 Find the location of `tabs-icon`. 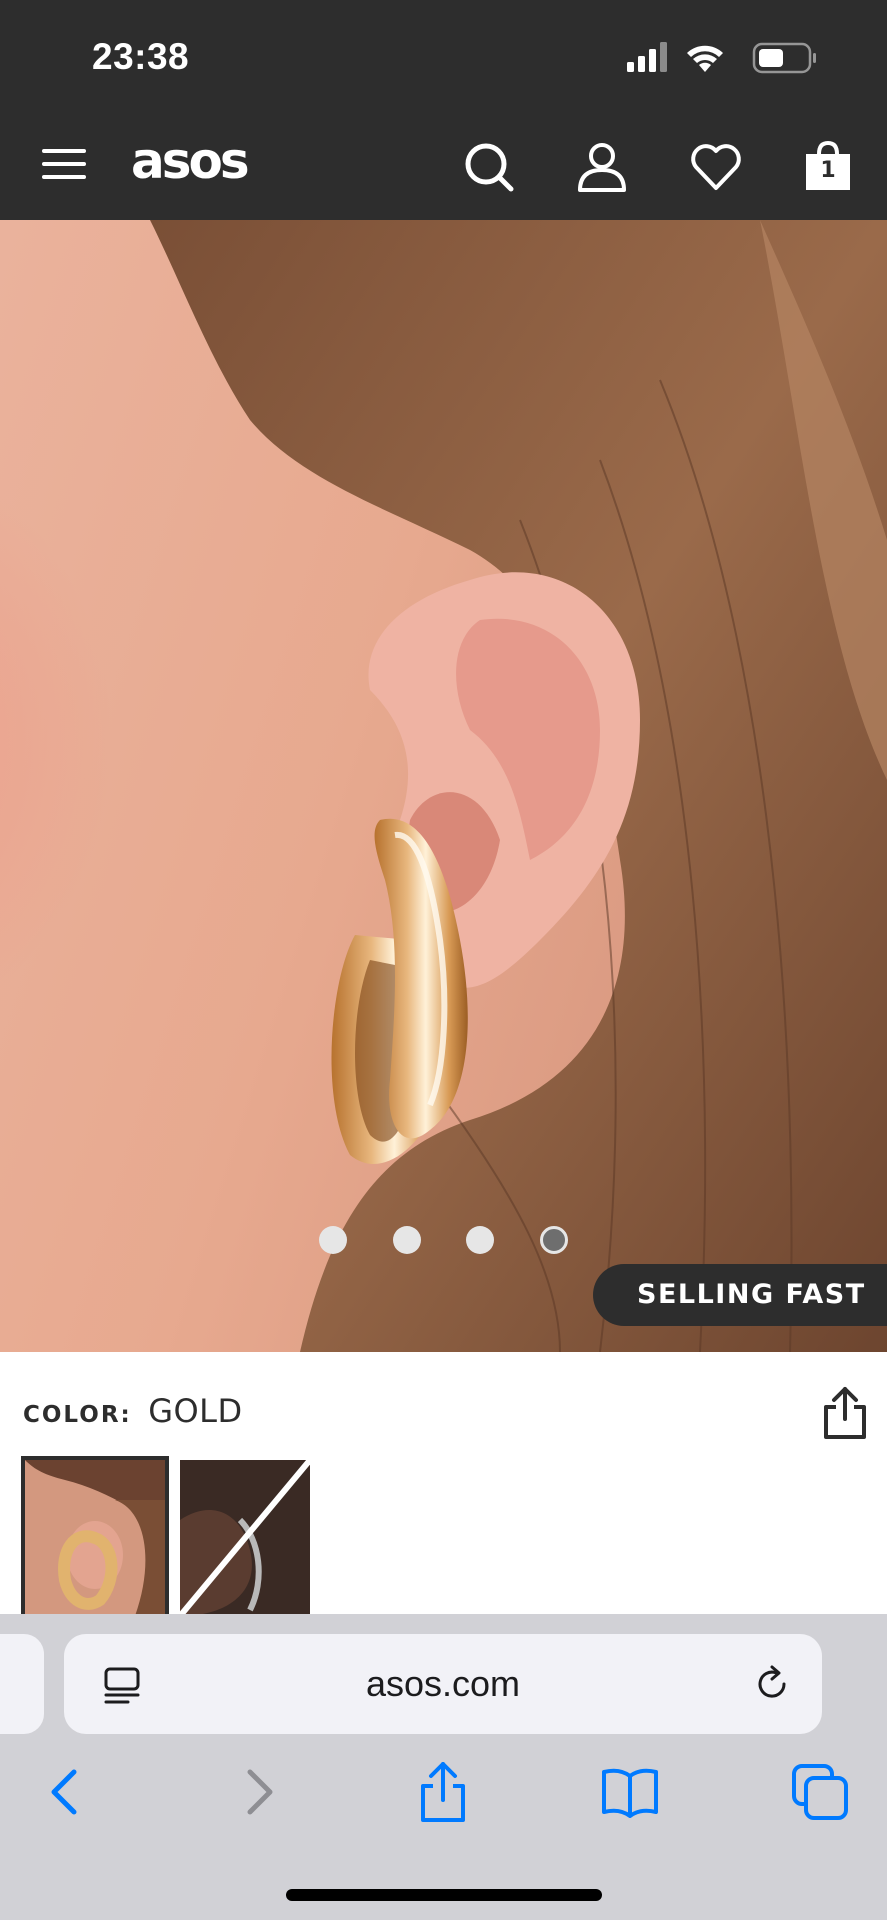

tabs-icon is located at coordinates (820, 1792).